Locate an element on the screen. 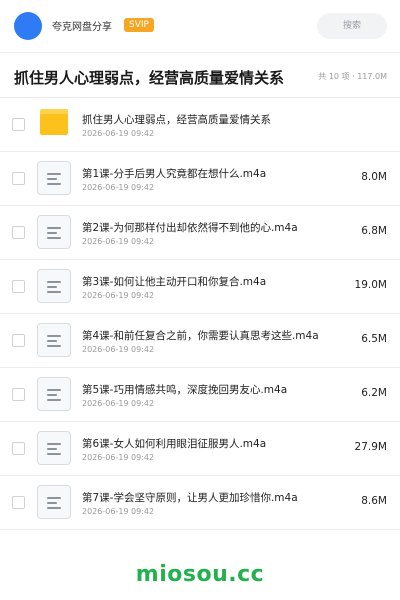 Image resolution: width=400 pixels, height=600 pixels. item-size: 8.6M is located at coordinates (374, 501).